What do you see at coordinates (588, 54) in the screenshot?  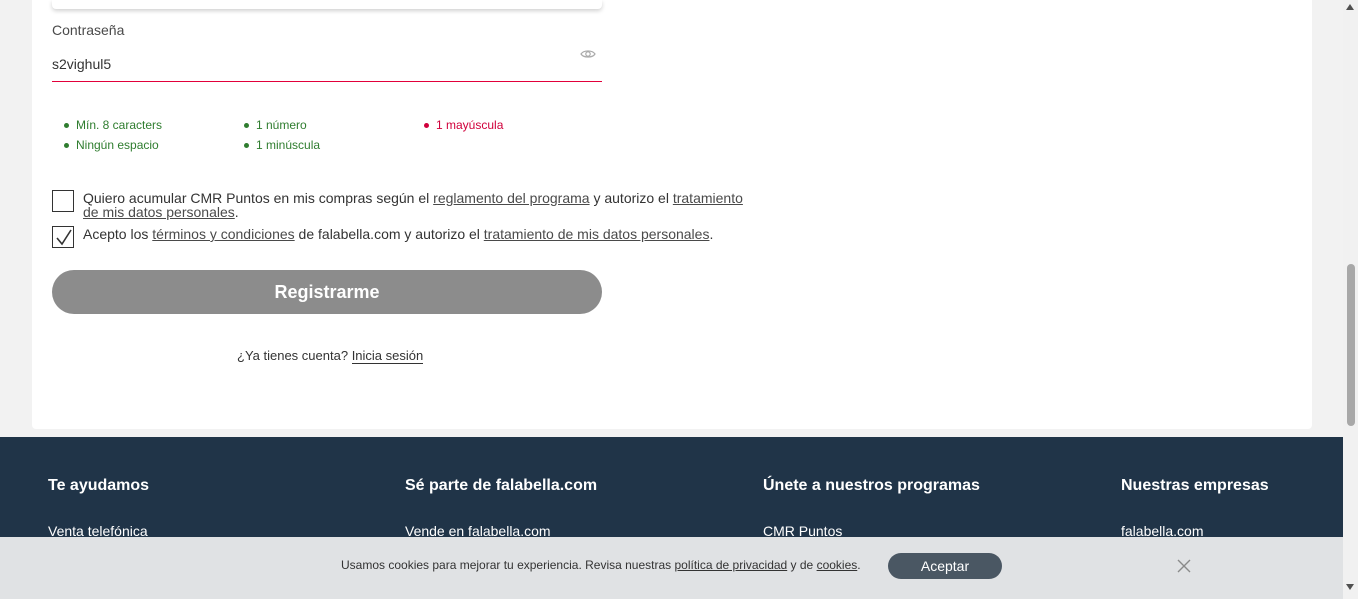 I see `eye-icon` at bounding box center [588, 54].